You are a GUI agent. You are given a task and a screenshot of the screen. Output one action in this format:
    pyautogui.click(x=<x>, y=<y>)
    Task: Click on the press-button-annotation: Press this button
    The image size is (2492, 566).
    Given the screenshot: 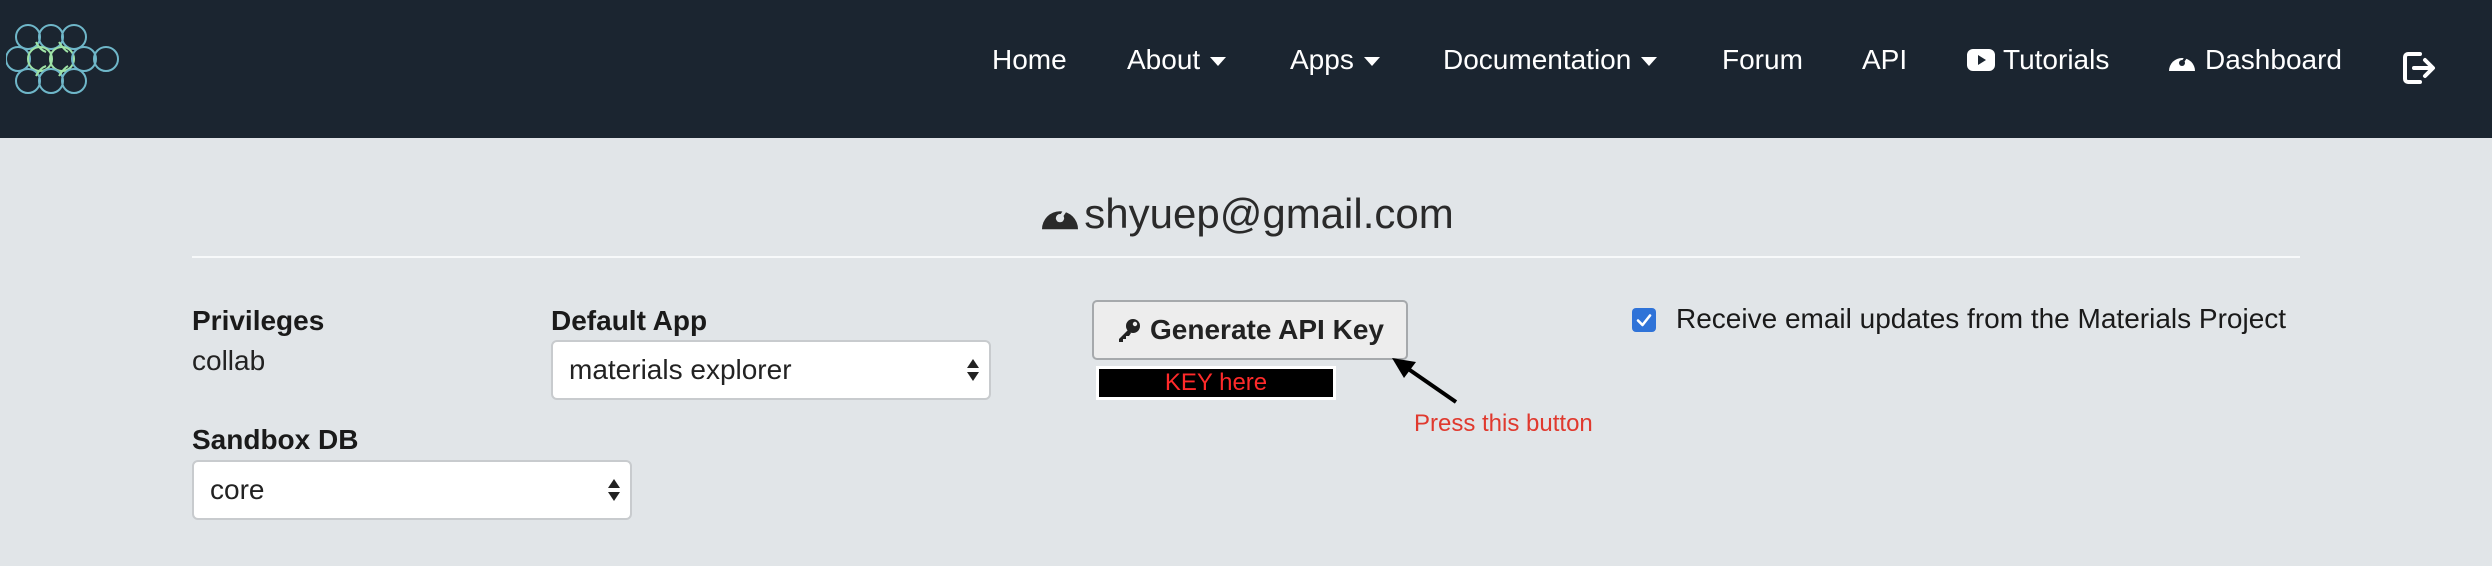 What is the action you would take?
    pyautogui.click(x=1503, y=423)
    